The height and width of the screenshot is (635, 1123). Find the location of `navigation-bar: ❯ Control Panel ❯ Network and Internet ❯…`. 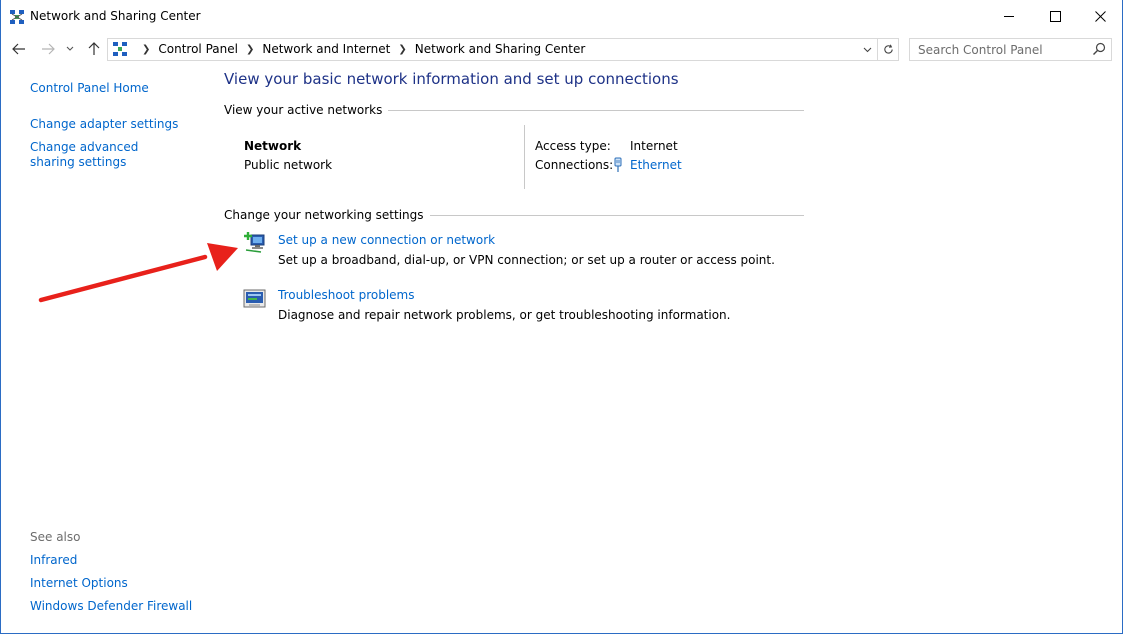

navigation-bar: ❯ Control Panel ❯ Network and Internet ❯… is located at coordinates (561, 49).